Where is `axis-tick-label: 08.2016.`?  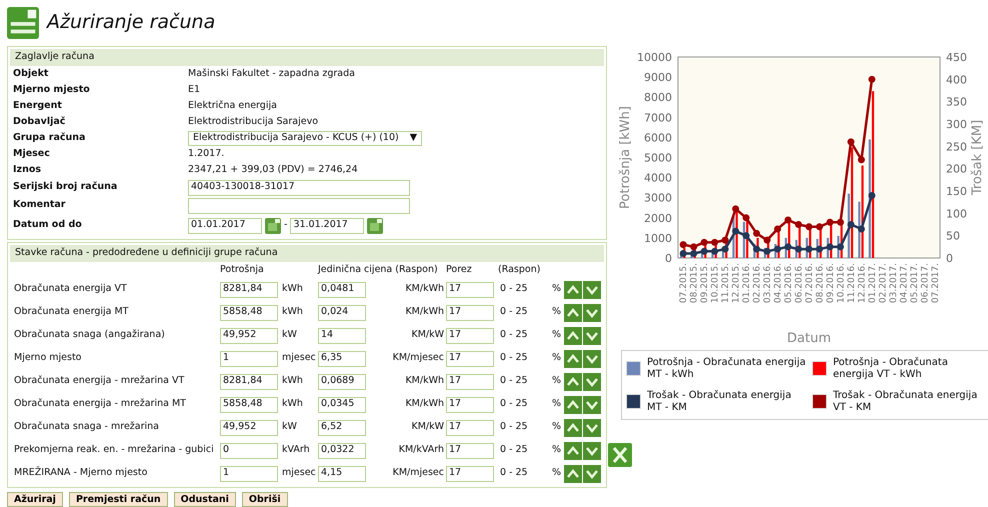
axis-tick-label: 08.2016. is located at coordinates (820, 283).